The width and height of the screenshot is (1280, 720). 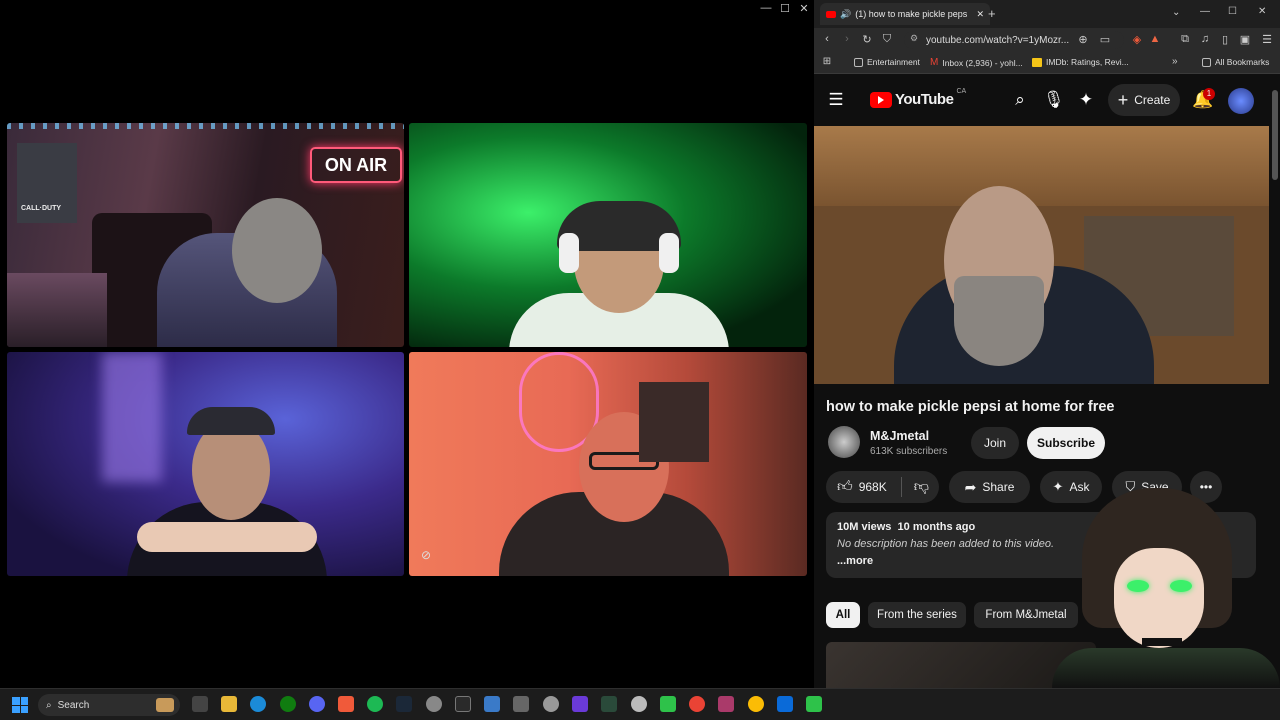 What do you see at coordinates (132, 417) in the screenshot?
I see `purple-light` at bounding box center [132, 417].